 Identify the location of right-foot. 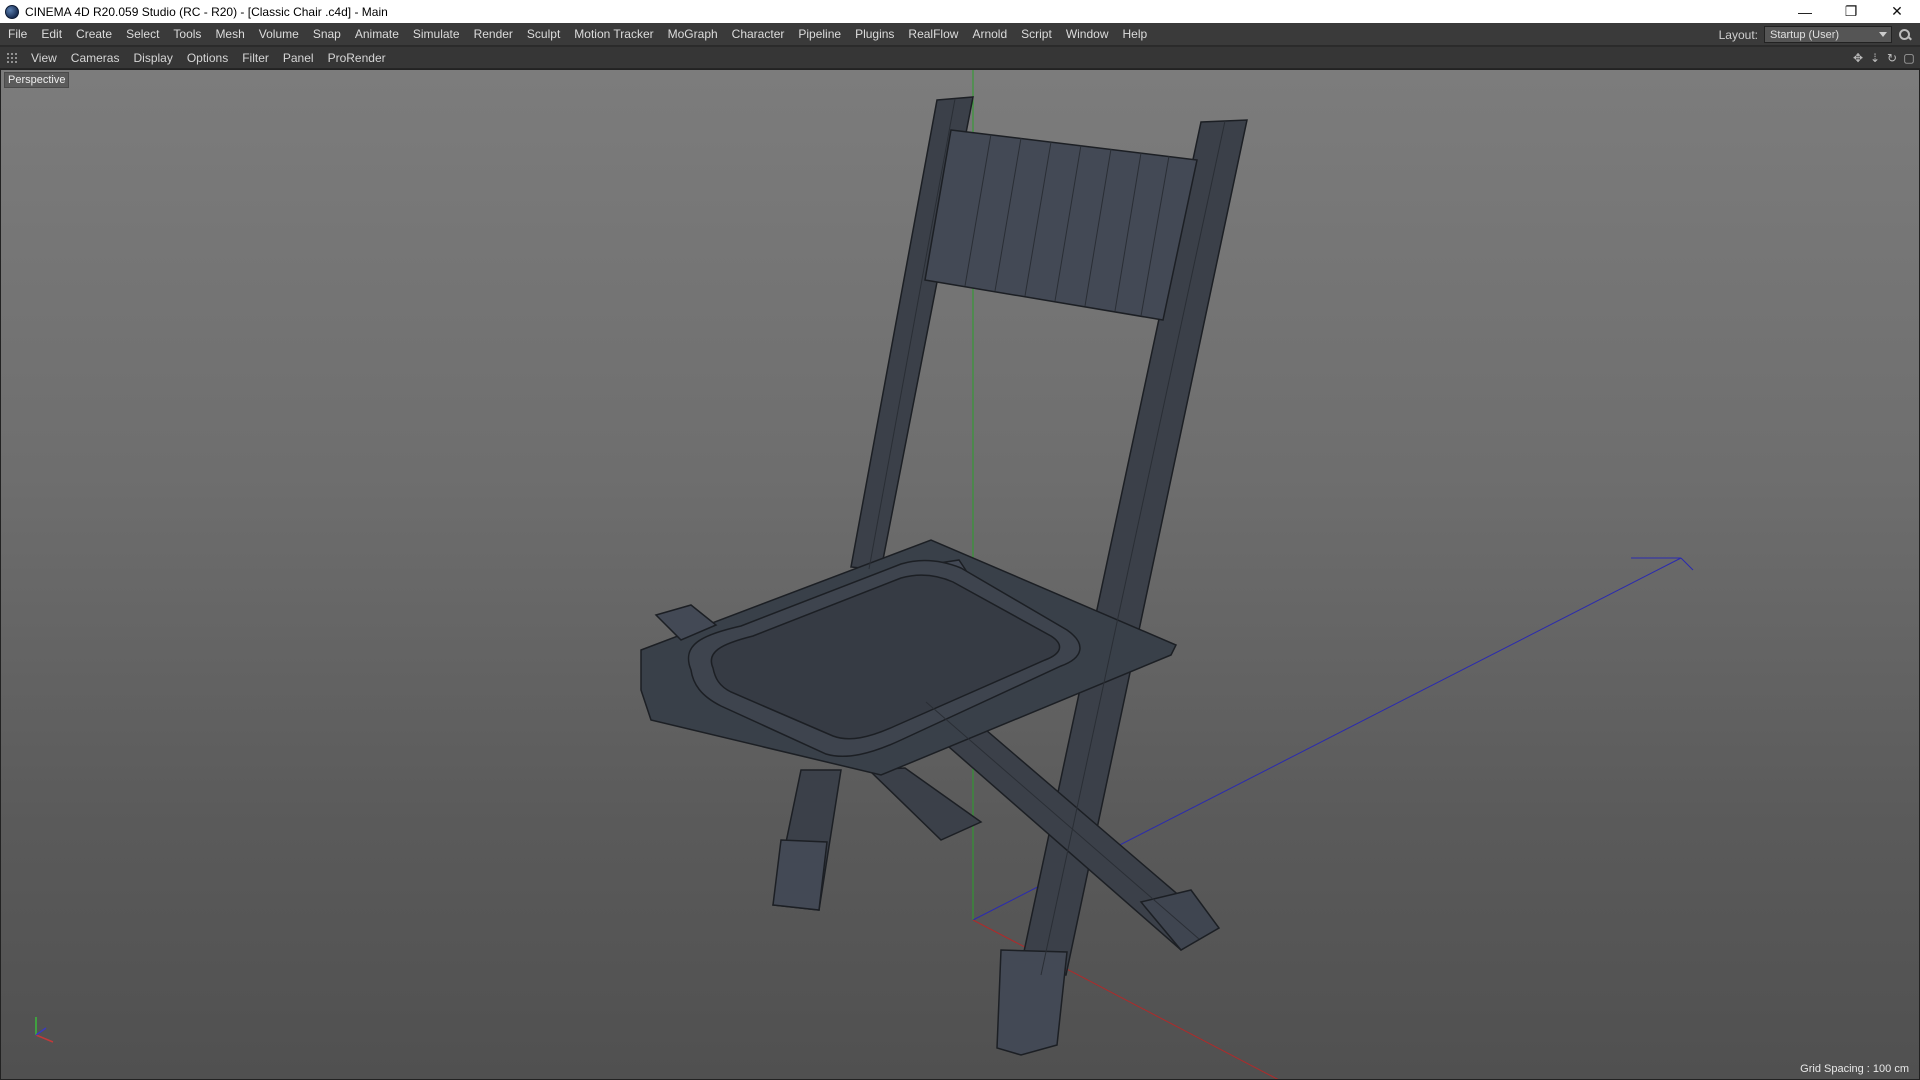
(1032, 1002).